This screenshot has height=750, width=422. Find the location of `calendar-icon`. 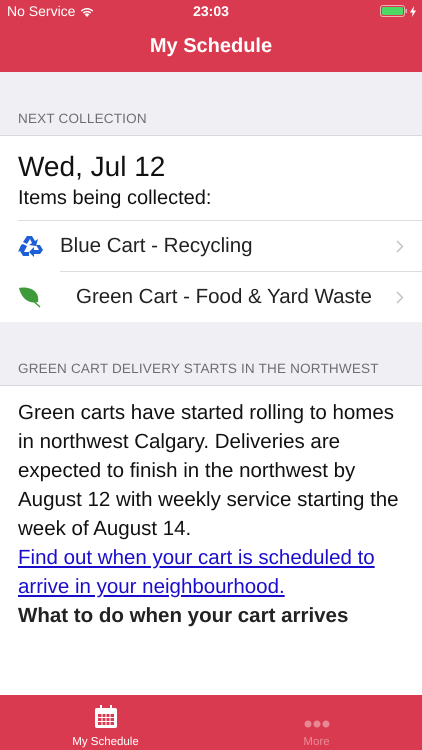

calendar-icon is located at coordinates (105, 716).